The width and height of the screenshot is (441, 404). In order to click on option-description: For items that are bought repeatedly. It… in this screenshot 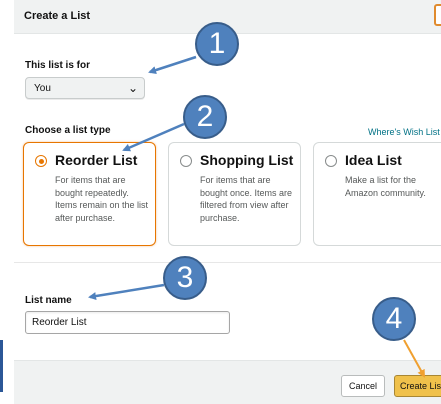, I will do `click(102, 199)`.